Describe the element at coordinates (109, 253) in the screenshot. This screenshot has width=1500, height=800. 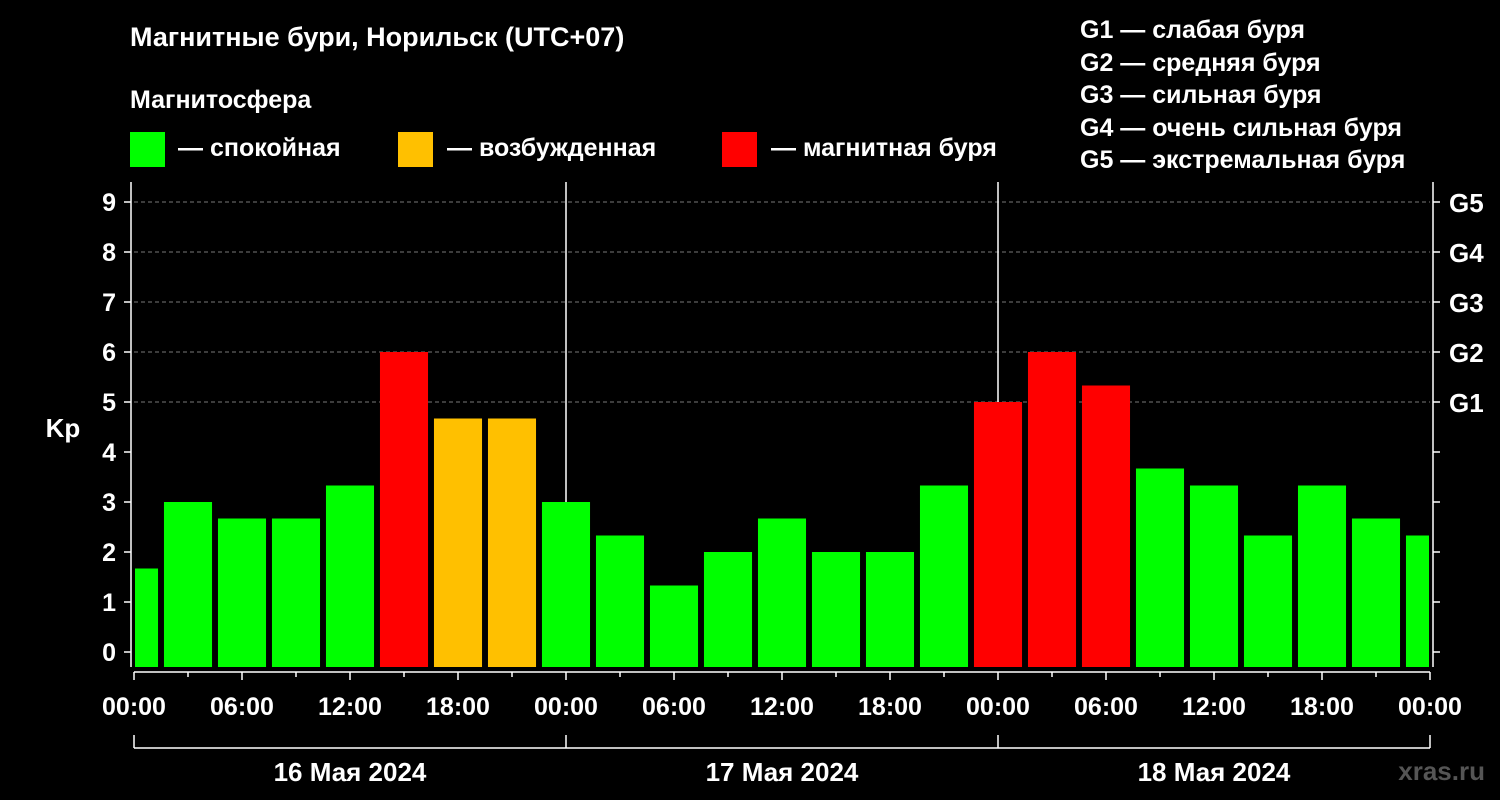
I see `y-tick-label: 8` at that location.